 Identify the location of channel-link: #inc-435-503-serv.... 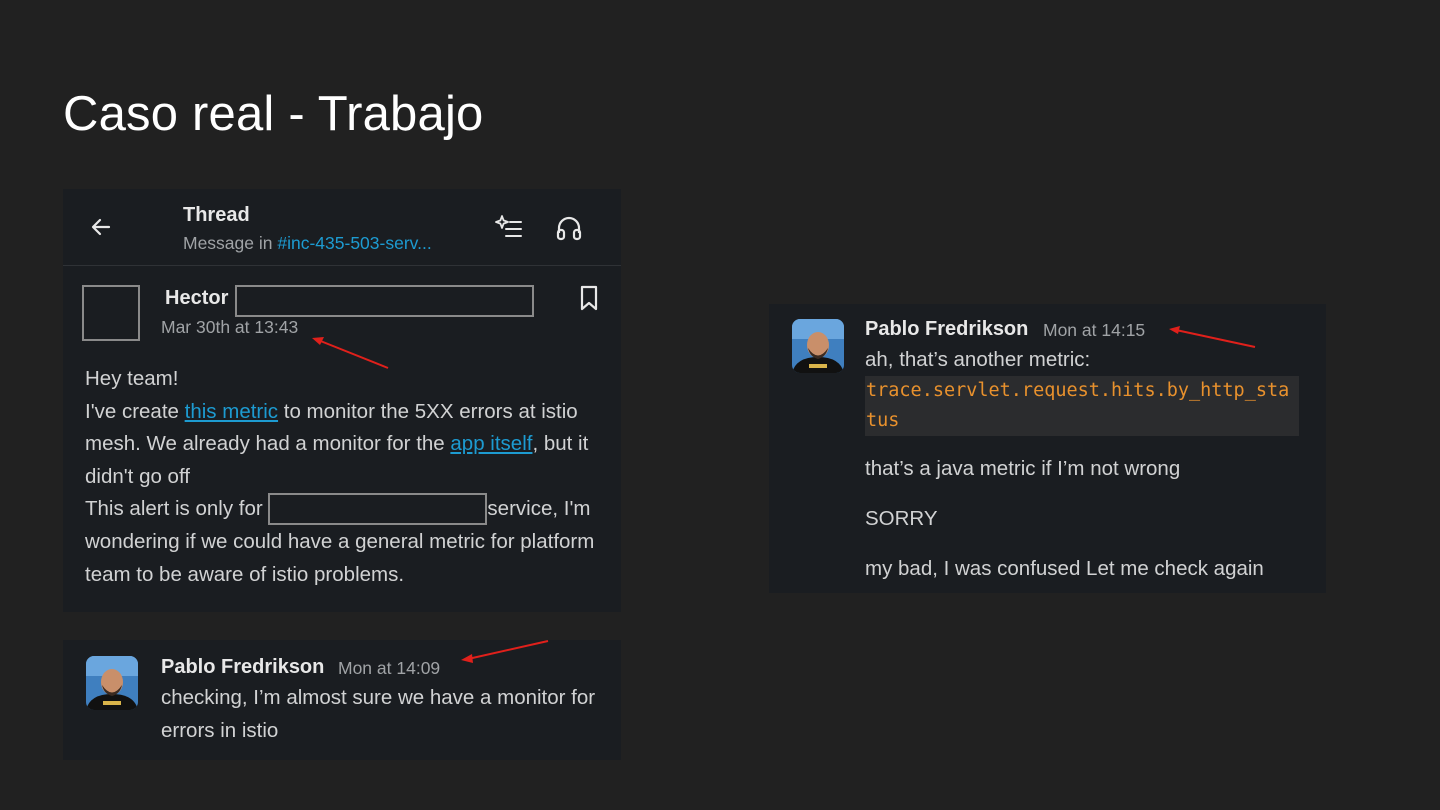
(354, 243).